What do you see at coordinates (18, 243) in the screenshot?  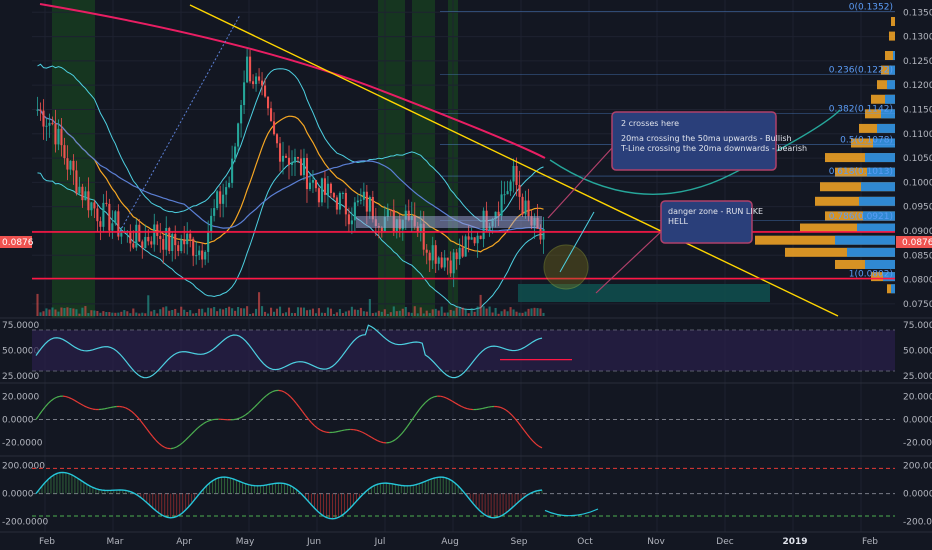 I see `current-price-left-text: 0.0876` at bounding box center [18, 243].